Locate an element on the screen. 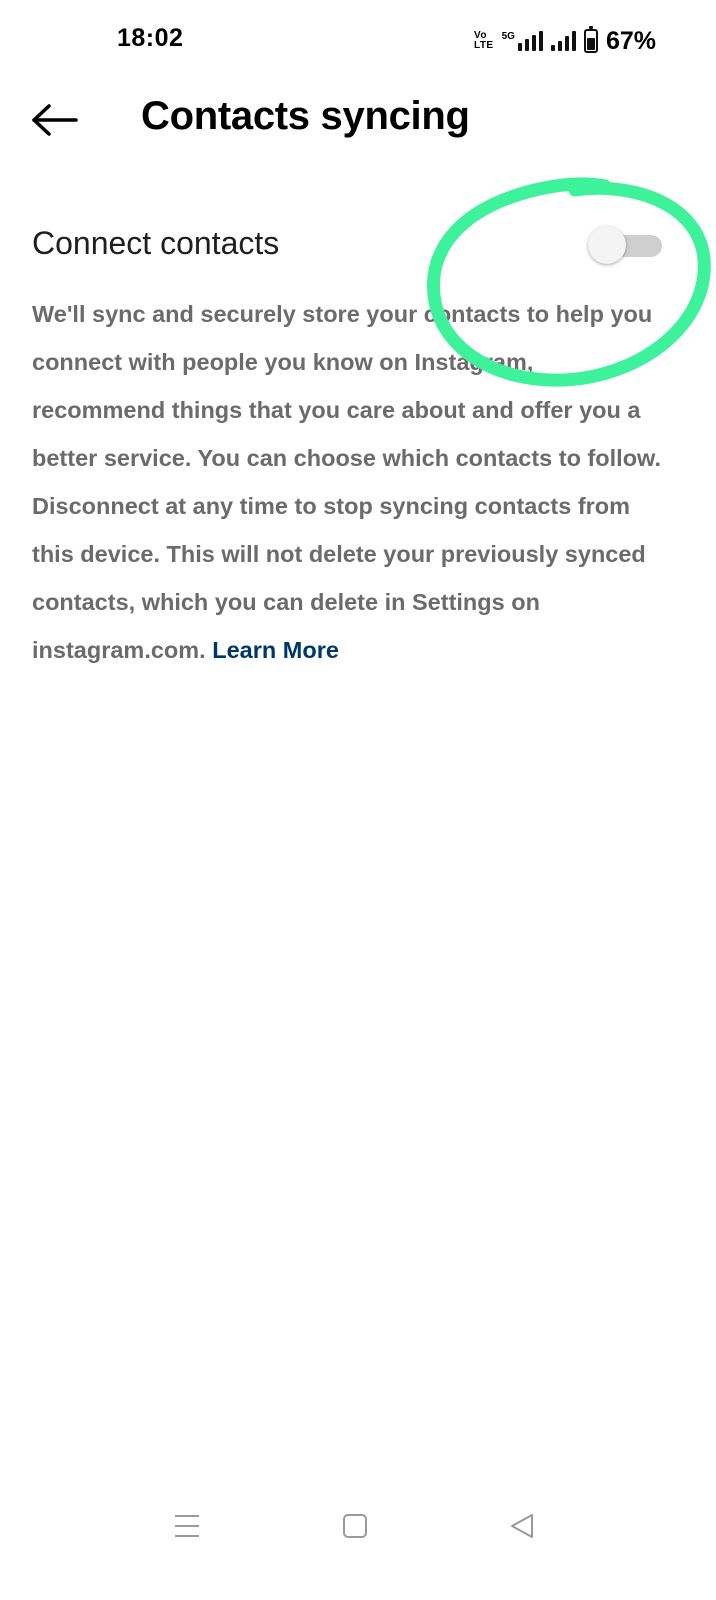 The image size is (716, 1600). status-time: 18:02 is located at coordinates (150, 38).